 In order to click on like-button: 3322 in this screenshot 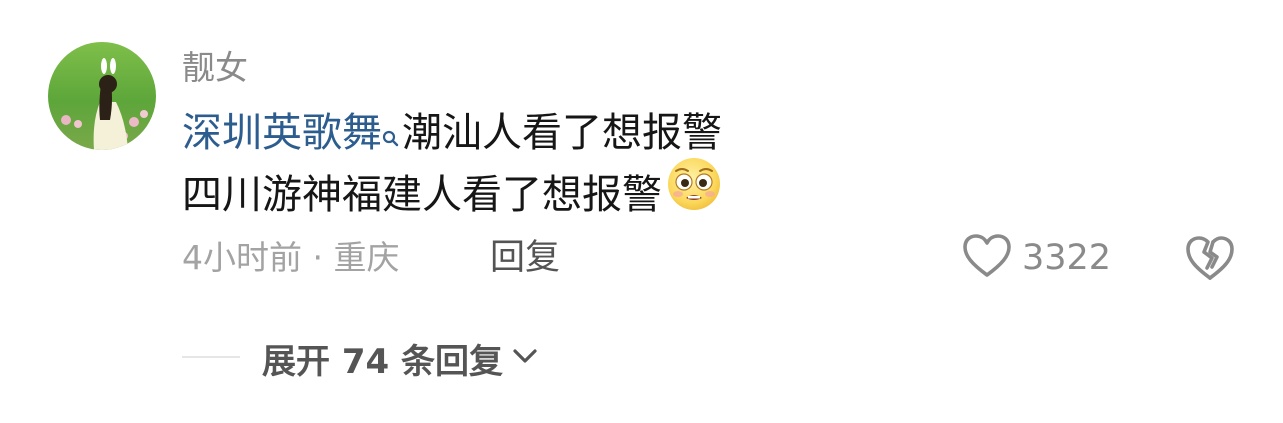, I will do `click(1036, 258)`.